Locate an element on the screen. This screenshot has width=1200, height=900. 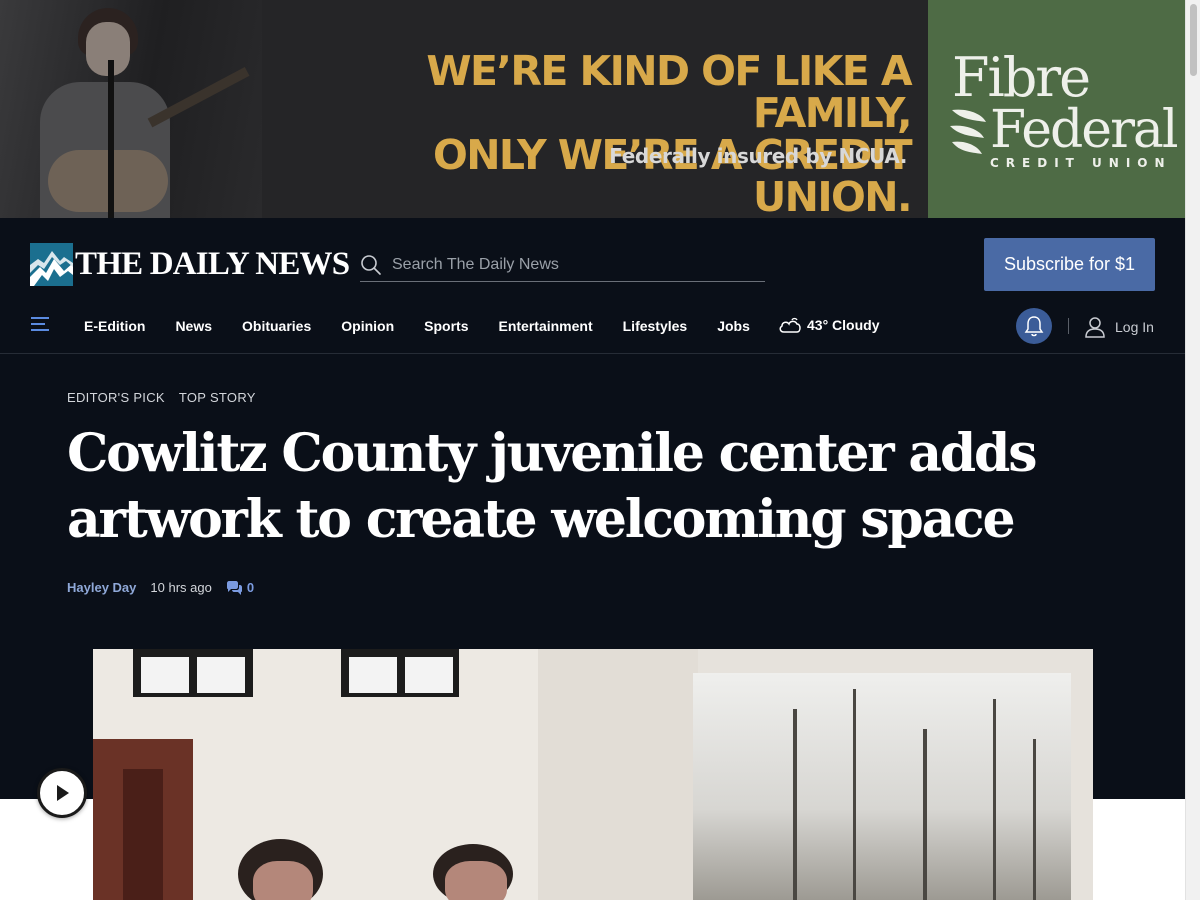
bell-icon is located at coordinates (1034, 326).